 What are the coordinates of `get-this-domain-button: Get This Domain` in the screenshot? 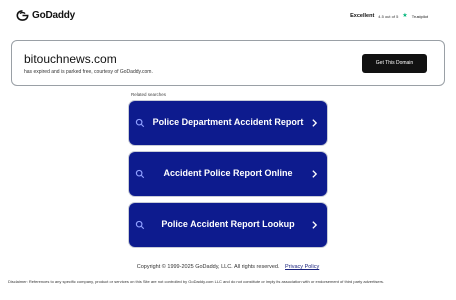 It's located at (394, 63).